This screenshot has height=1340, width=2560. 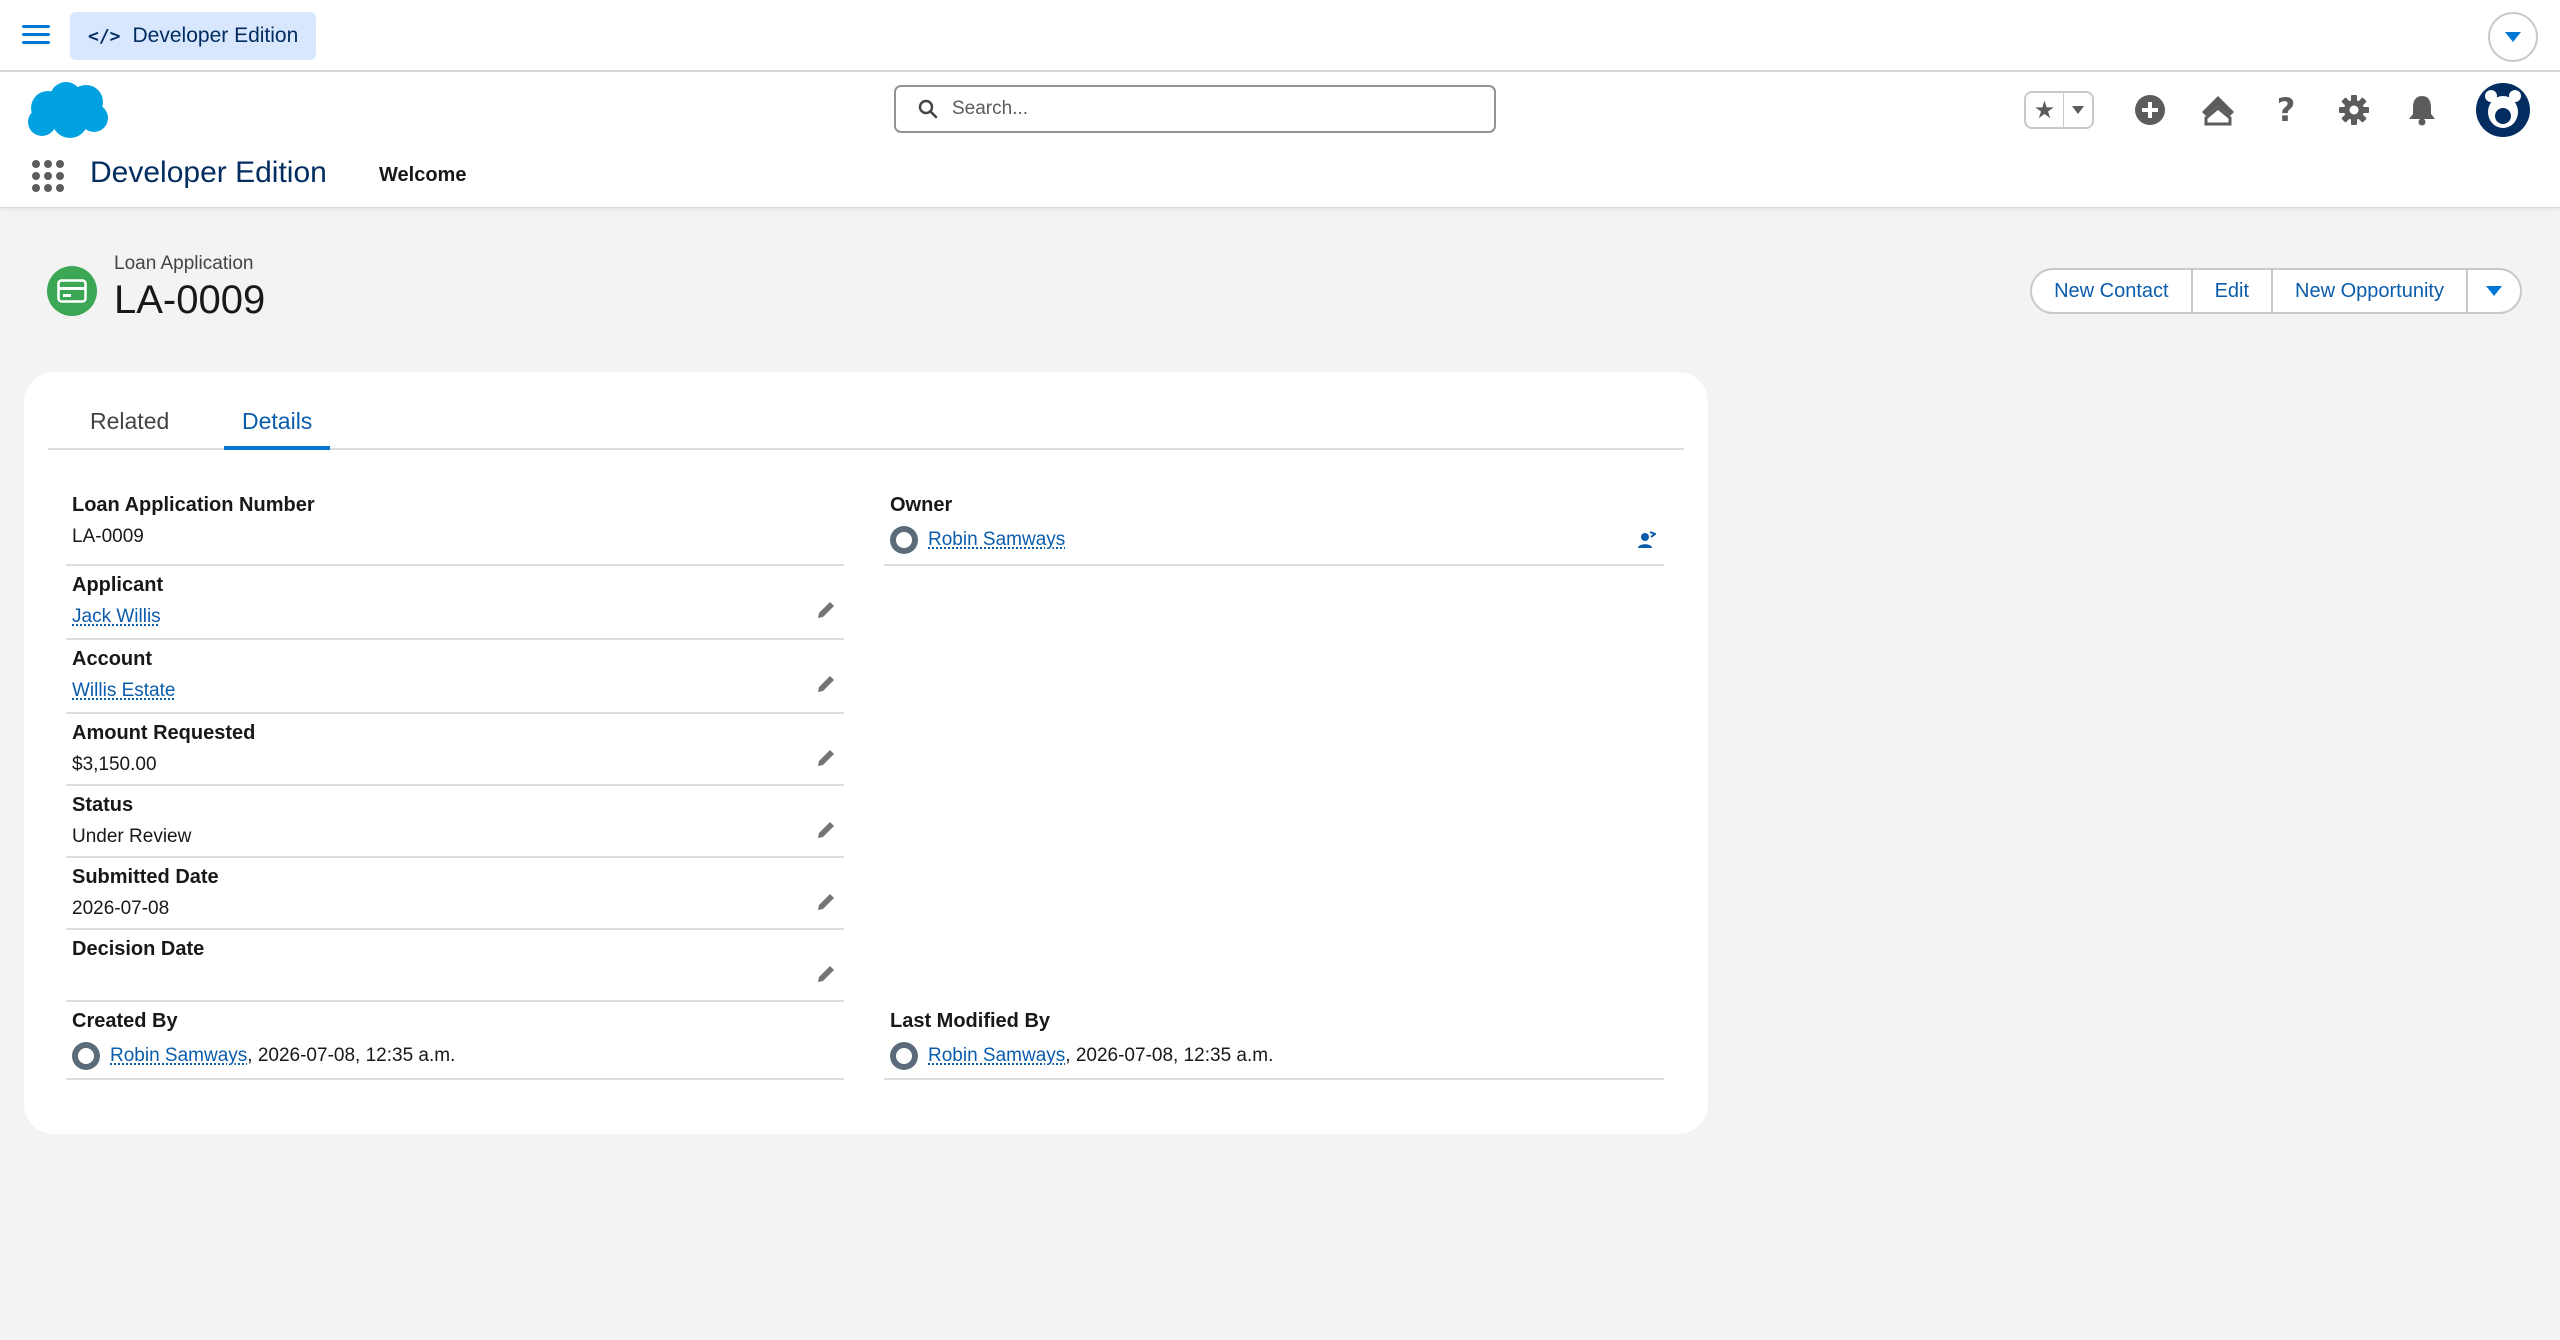 What do you see at coordinates (422, 175) in the screenshot?
I see `nav-item-welcome: Welcome` at bounding box center [422, 175].